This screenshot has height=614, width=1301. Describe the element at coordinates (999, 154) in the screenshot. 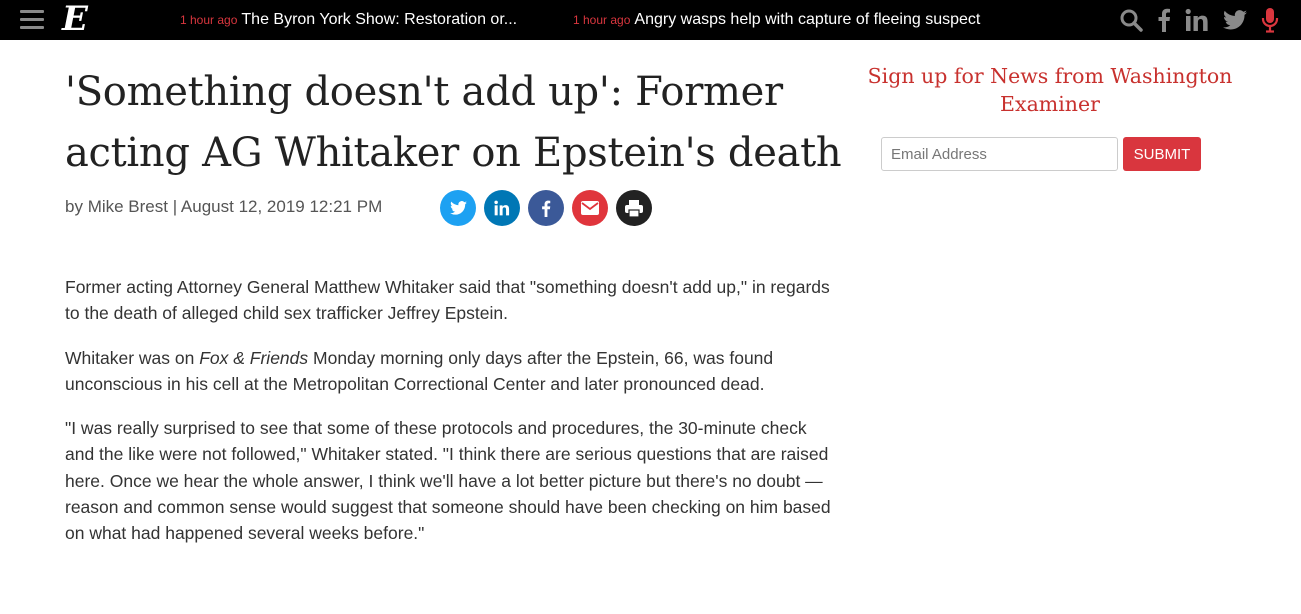

I see `email-field` at that location.